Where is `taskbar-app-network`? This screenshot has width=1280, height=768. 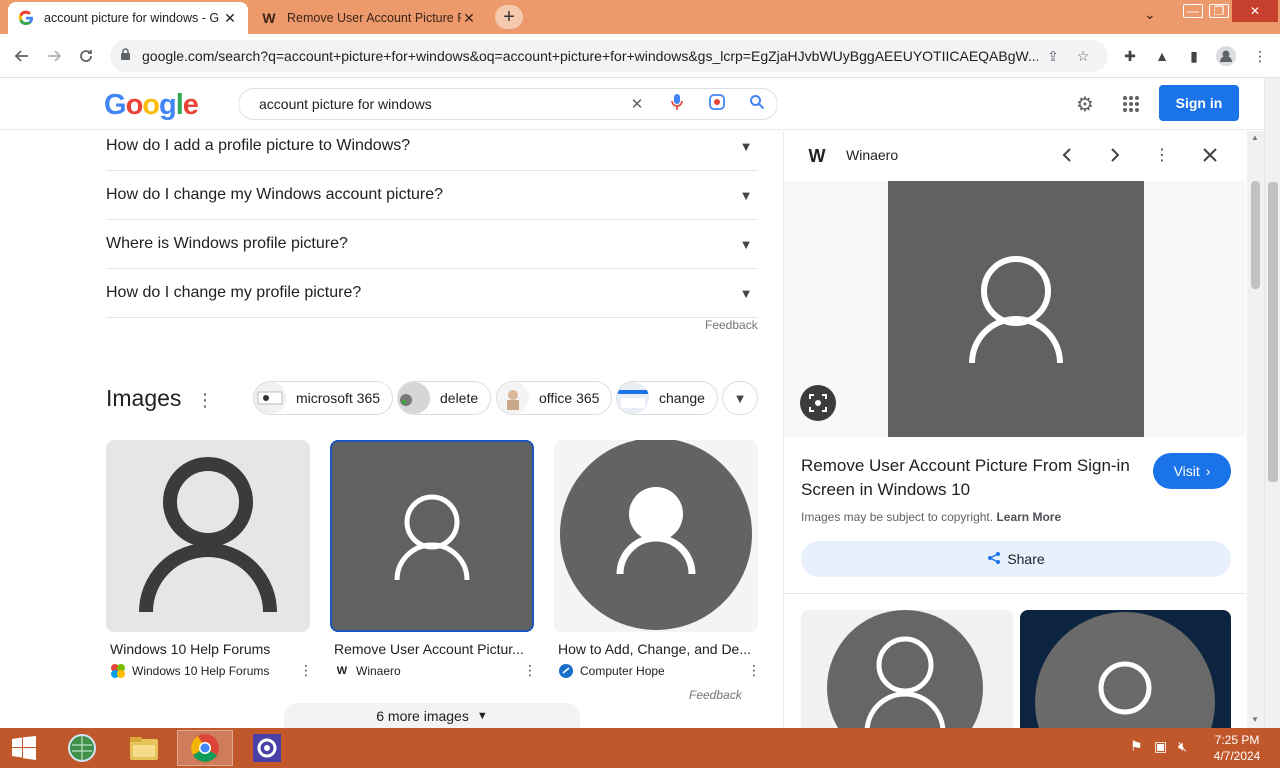 taskbar-app-network is located at coordinates (82, 748).